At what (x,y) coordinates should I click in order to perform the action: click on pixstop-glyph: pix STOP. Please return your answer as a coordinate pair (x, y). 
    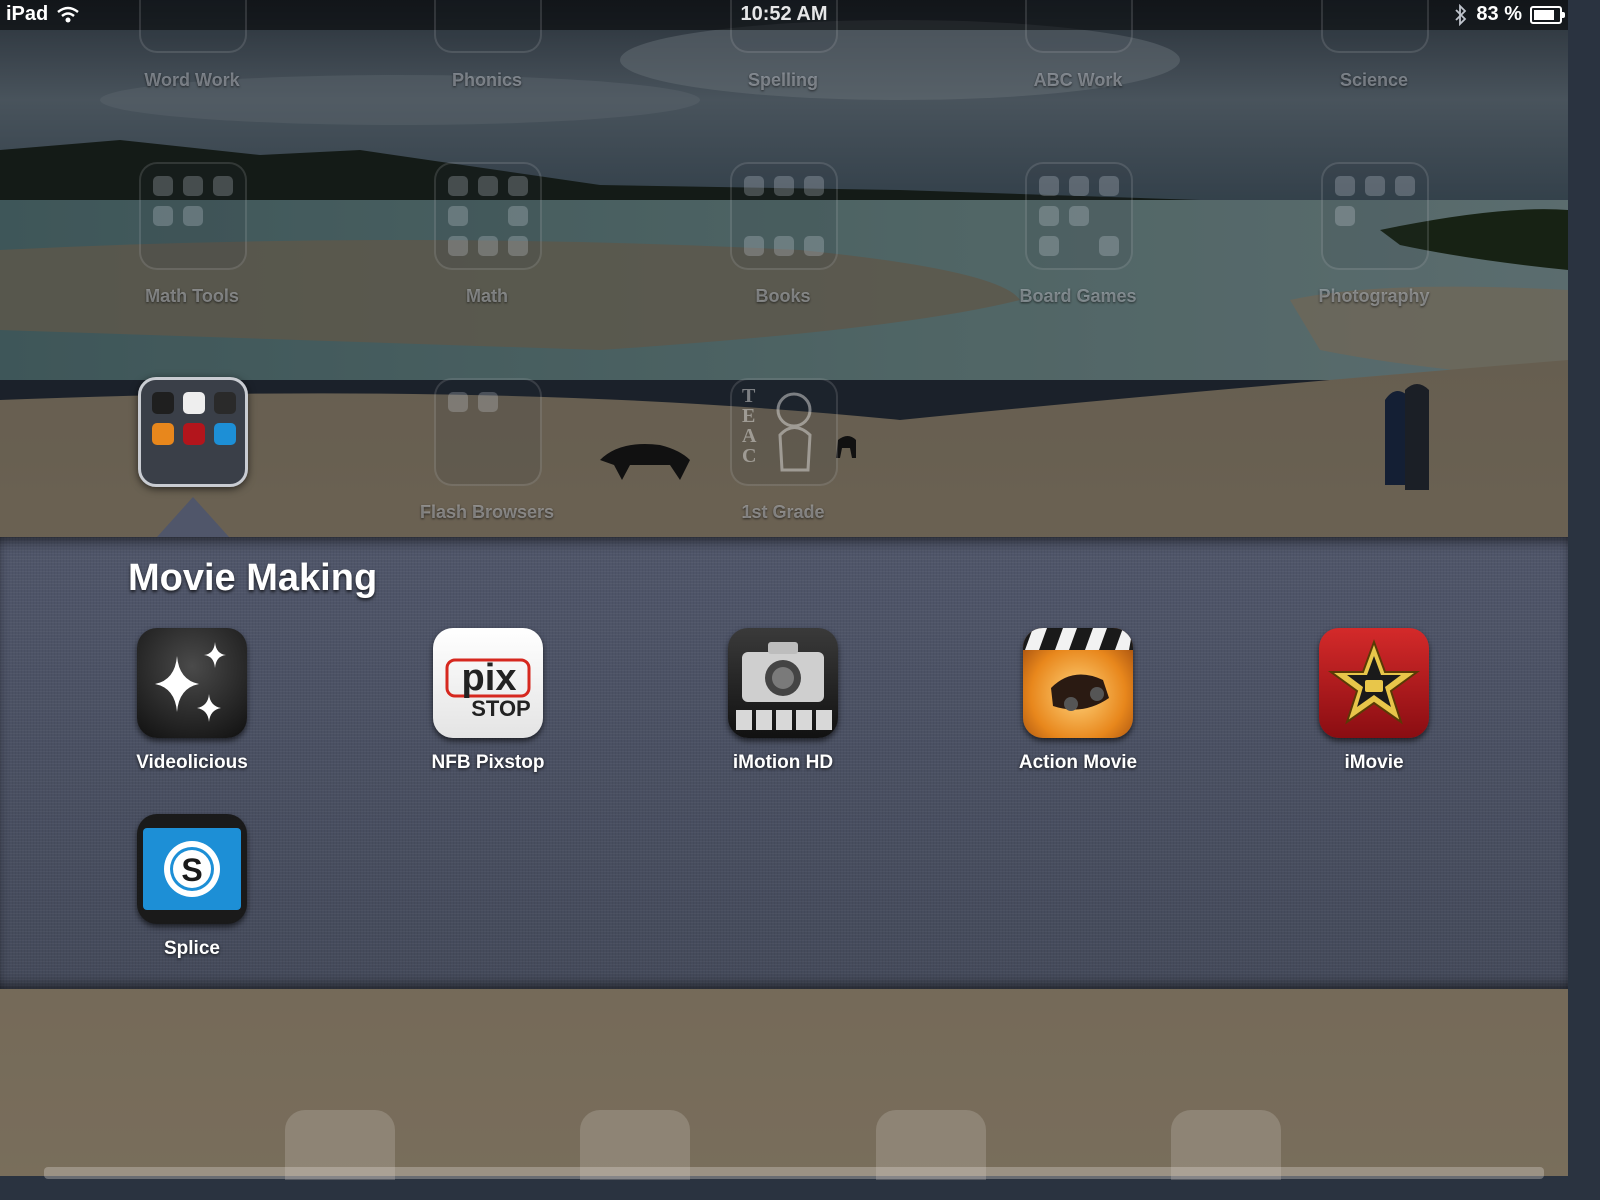
    Looking at the image, I should click on (488, 689).